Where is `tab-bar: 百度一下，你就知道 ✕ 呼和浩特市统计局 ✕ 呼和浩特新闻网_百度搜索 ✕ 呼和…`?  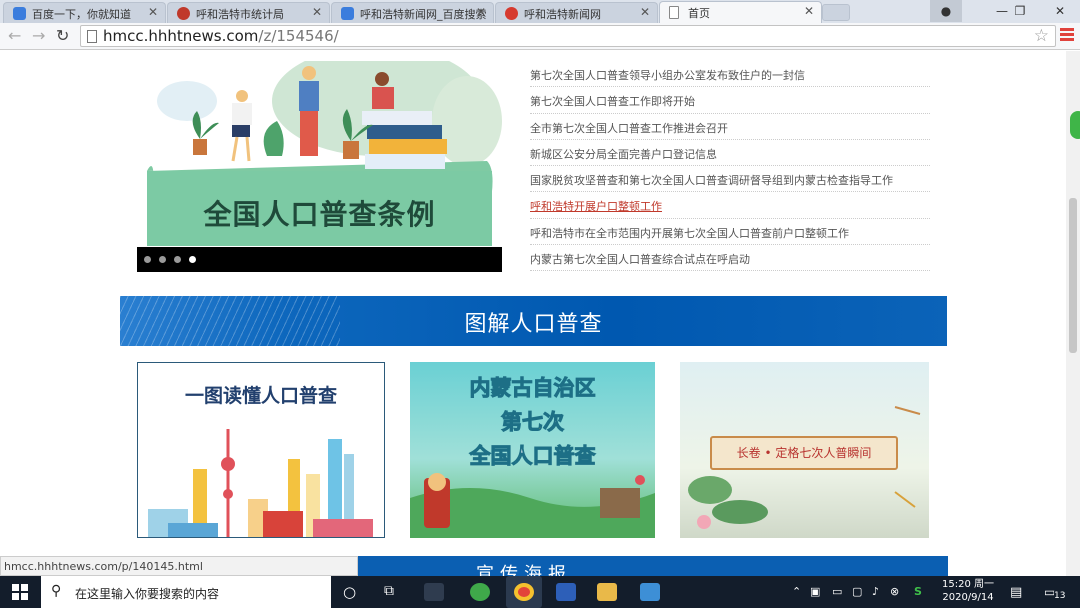 tab-bar: 百度一下，你就知道 ✕ 呼和浩特市统计局 ✕ 呼和浩特新闻网_百度搜索 ✕ 呼和… is located at coordinates (540, 11).